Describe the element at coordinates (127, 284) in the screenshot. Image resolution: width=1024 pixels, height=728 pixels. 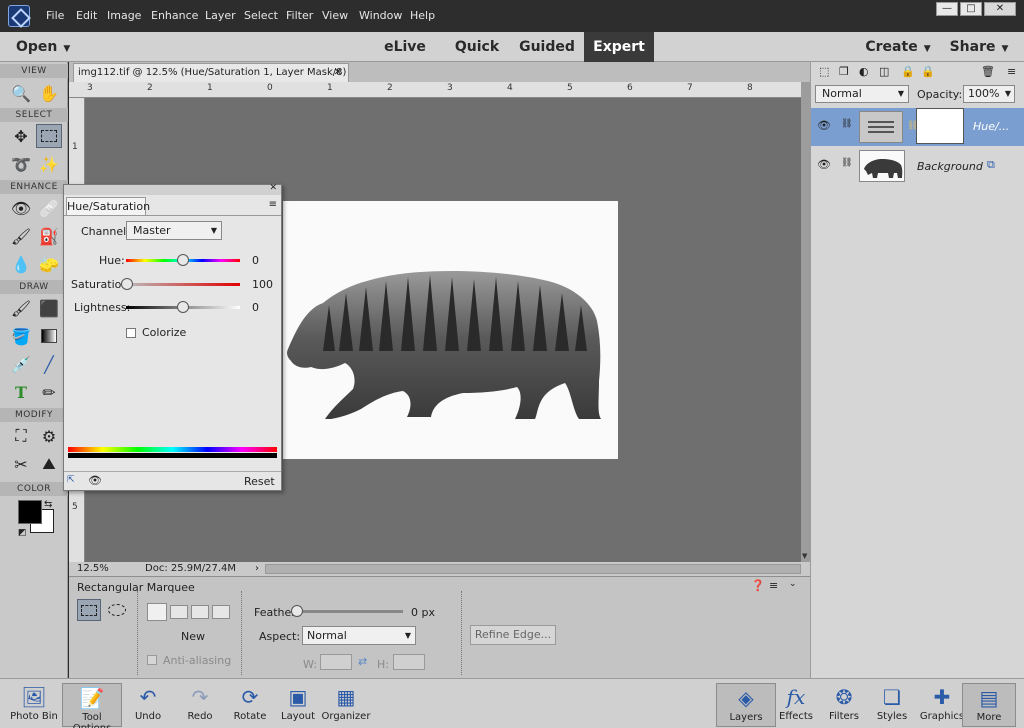
I see `saturation-slider-knob` at that location.